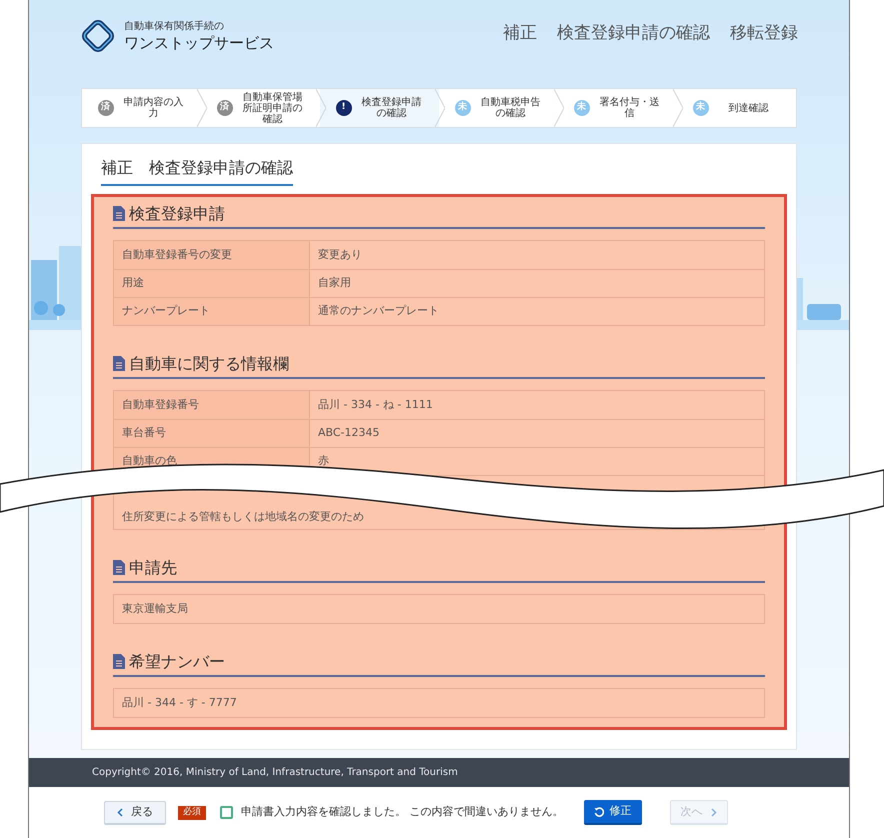 This screenshot has width=884, height=838. What do you see at coordinates (378, 311) in the screenshot?
I see `table-cell-text: 通常のナンバープレート` at bounding box center [378, 311].